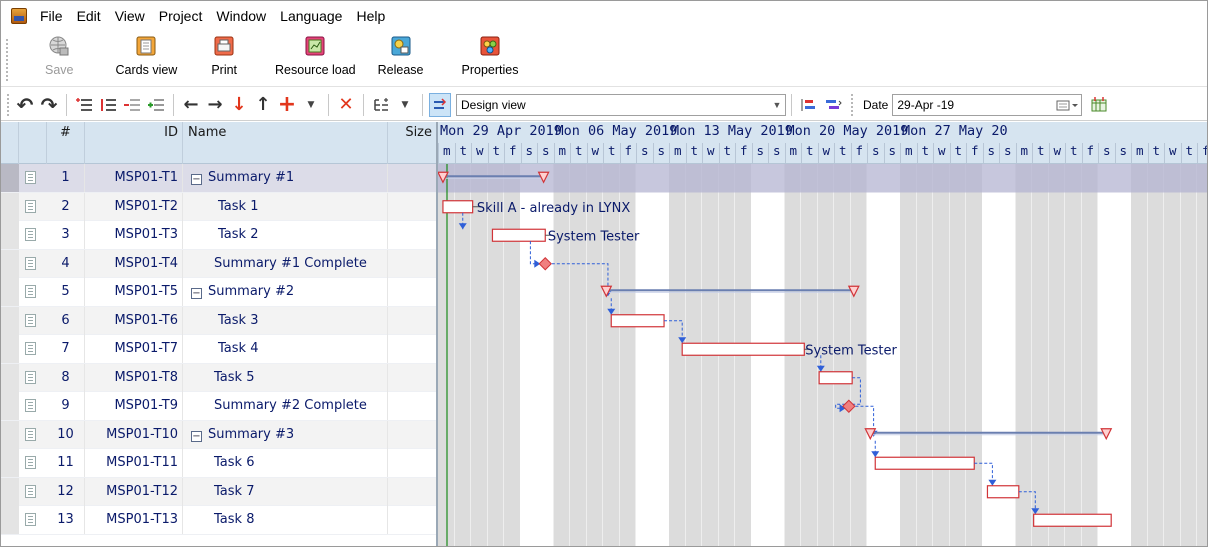  I want to click on move-right-icon: →, so click(215, 105).